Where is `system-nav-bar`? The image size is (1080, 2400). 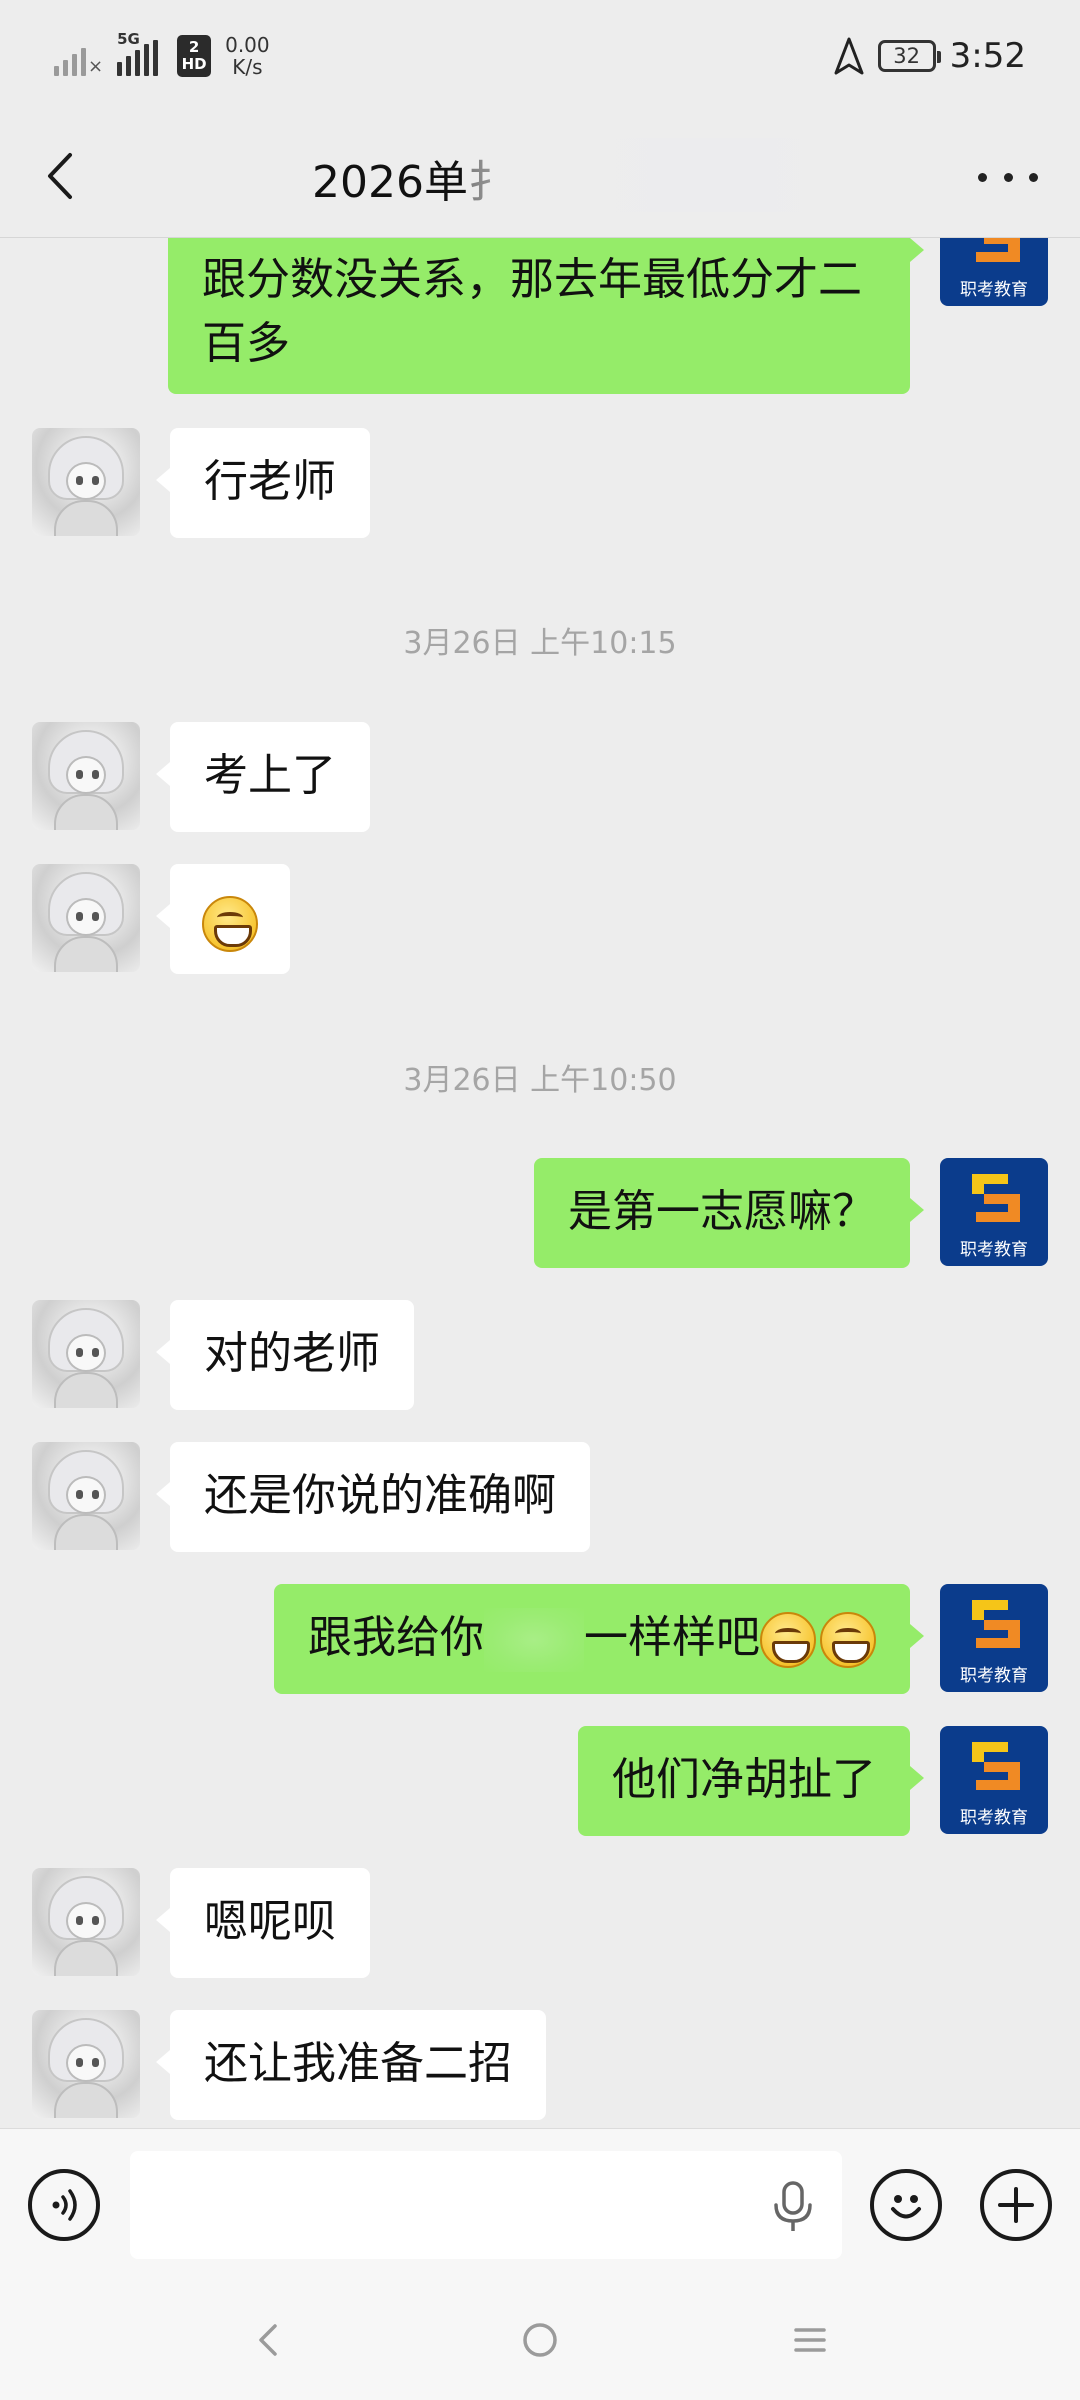 system-nav-bar is located at coordinates (540, 2340).